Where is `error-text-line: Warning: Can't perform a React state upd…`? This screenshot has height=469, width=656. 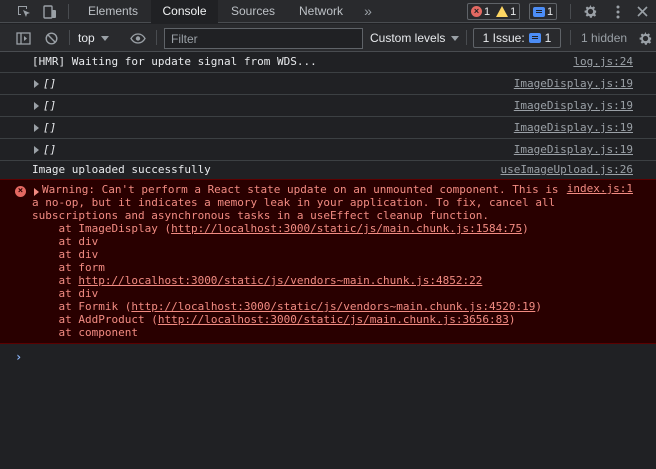
error-text-line: Warning: Can't perform a React state upd… is located at coordinates (300, 189).